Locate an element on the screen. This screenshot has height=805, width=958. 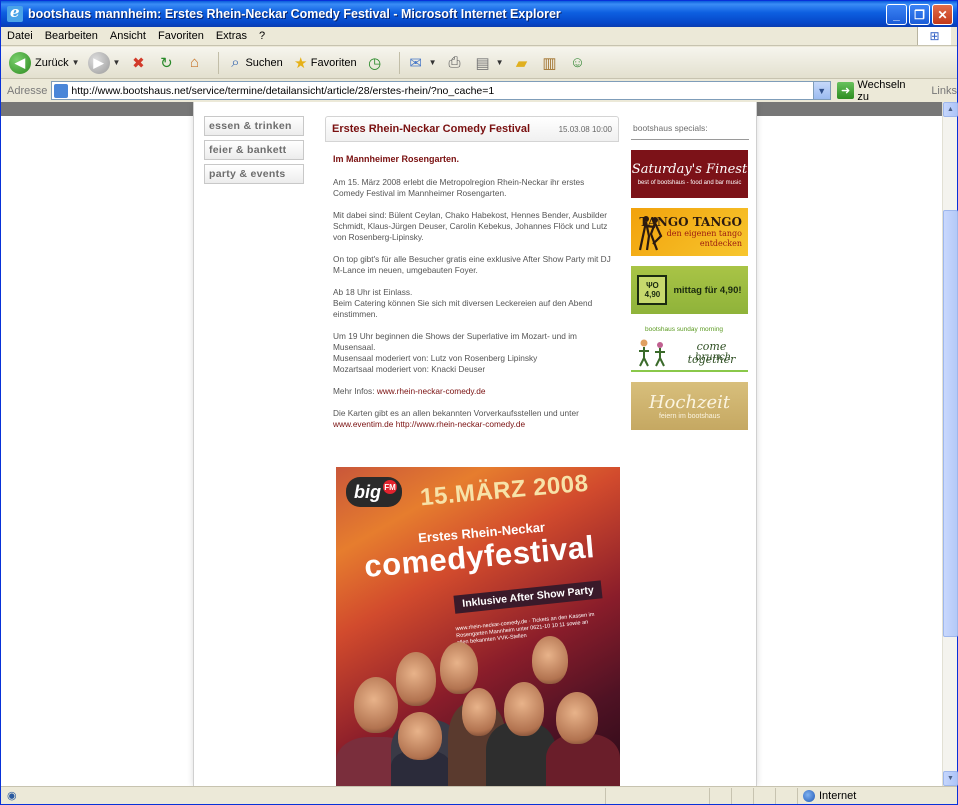
history-icon: ◷ is located at coordinates (375, 63).